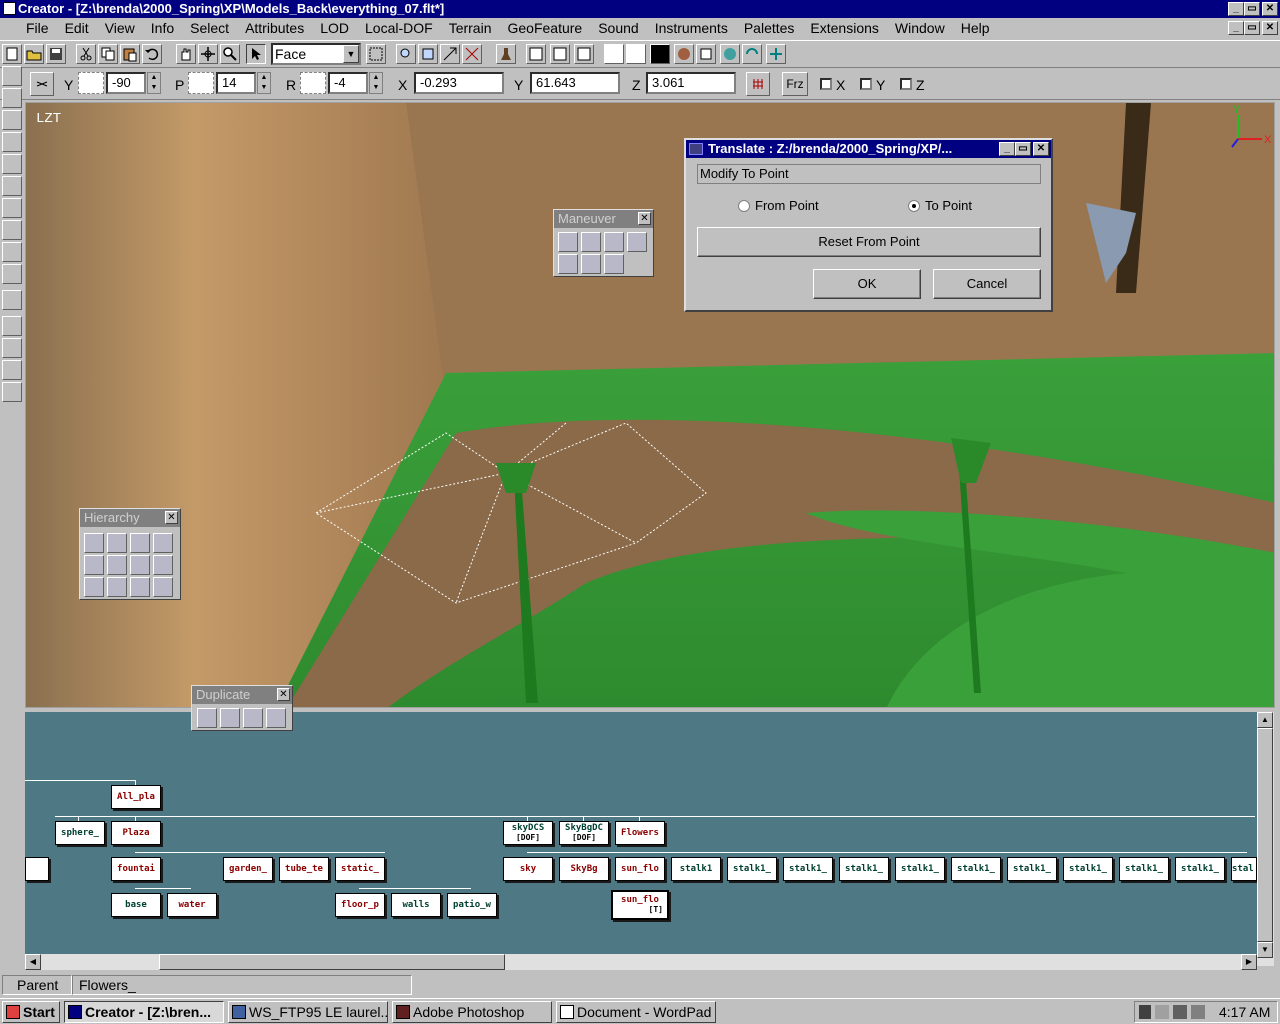  I want to click on menu-sound: Sound, so click(622, 28).